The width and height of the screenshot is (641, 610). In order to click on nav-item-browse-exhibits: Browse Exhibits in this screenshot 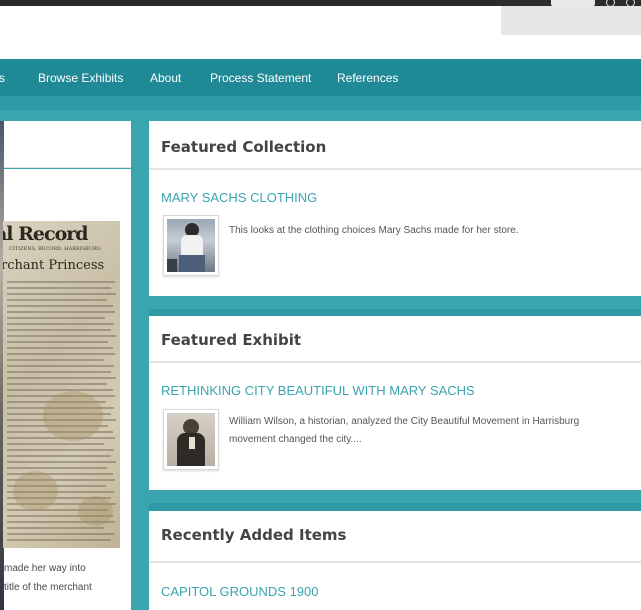, I will do `click(80, 78)`.